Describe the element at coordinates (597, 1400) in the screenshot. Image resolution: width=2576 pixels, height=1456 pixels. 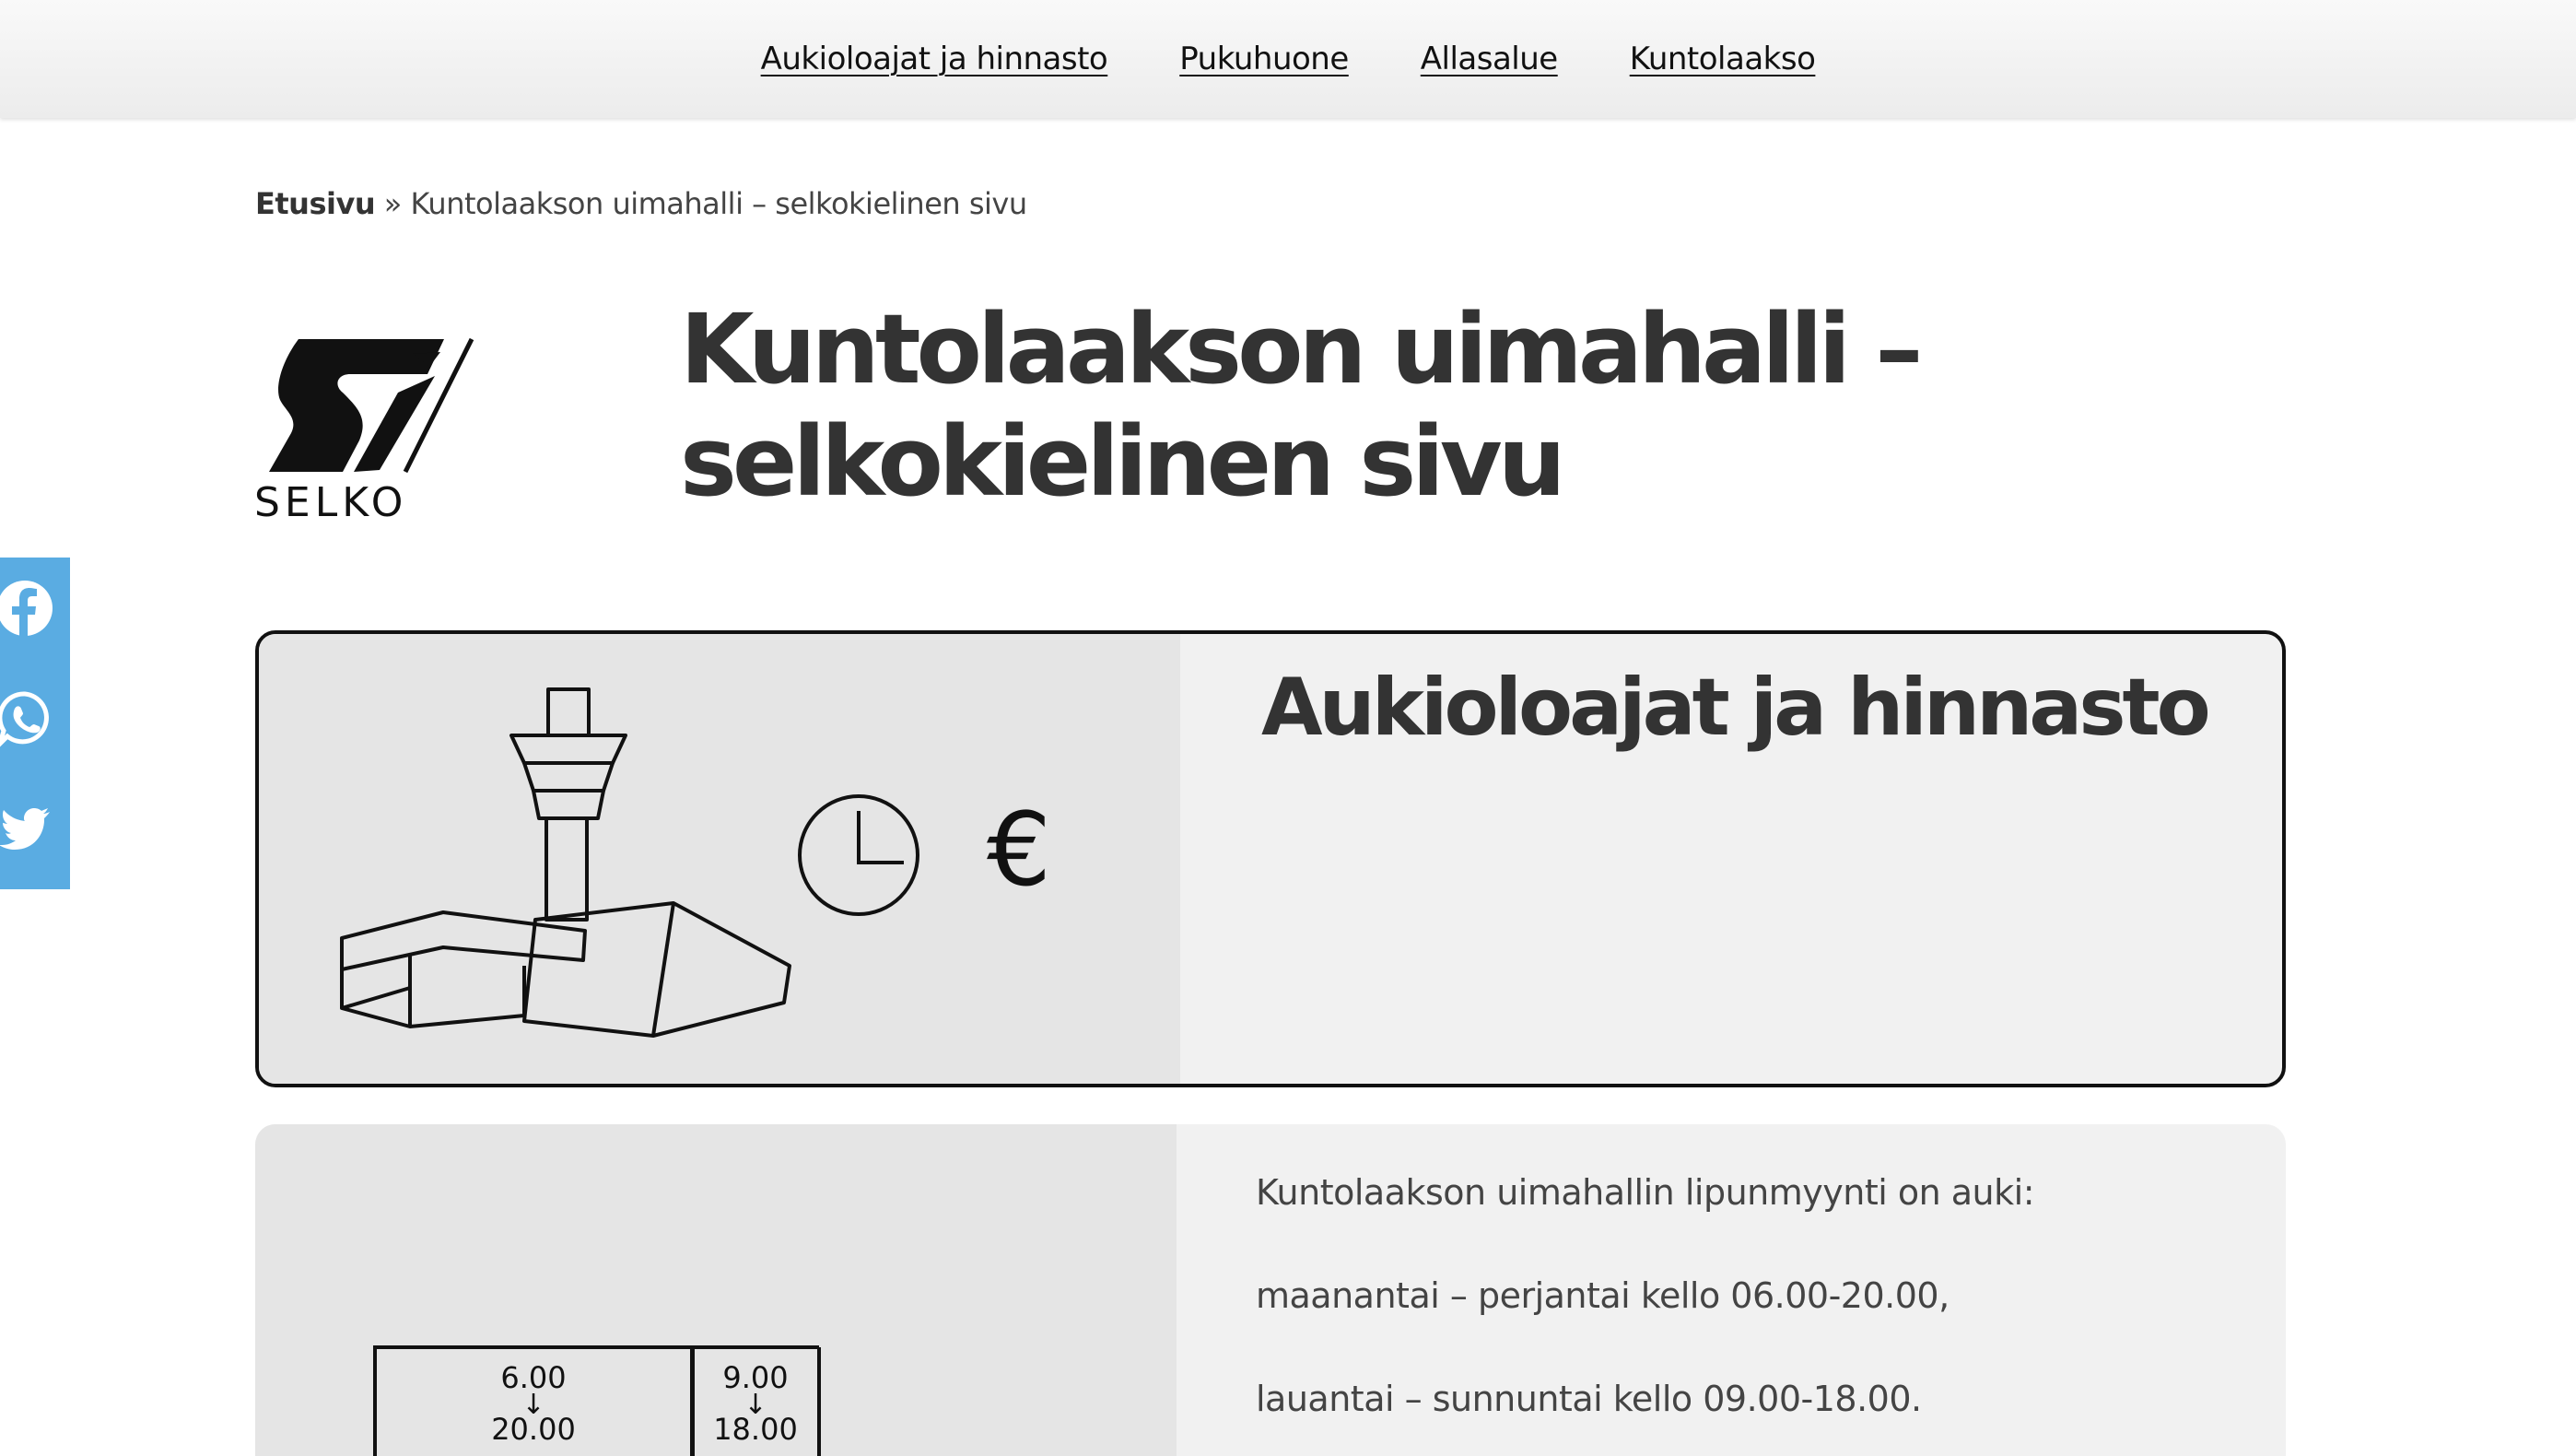
I see `schedule-table-icon: 6.00 ↓ 20.00 9.00 ↓ 18.00` at that location.